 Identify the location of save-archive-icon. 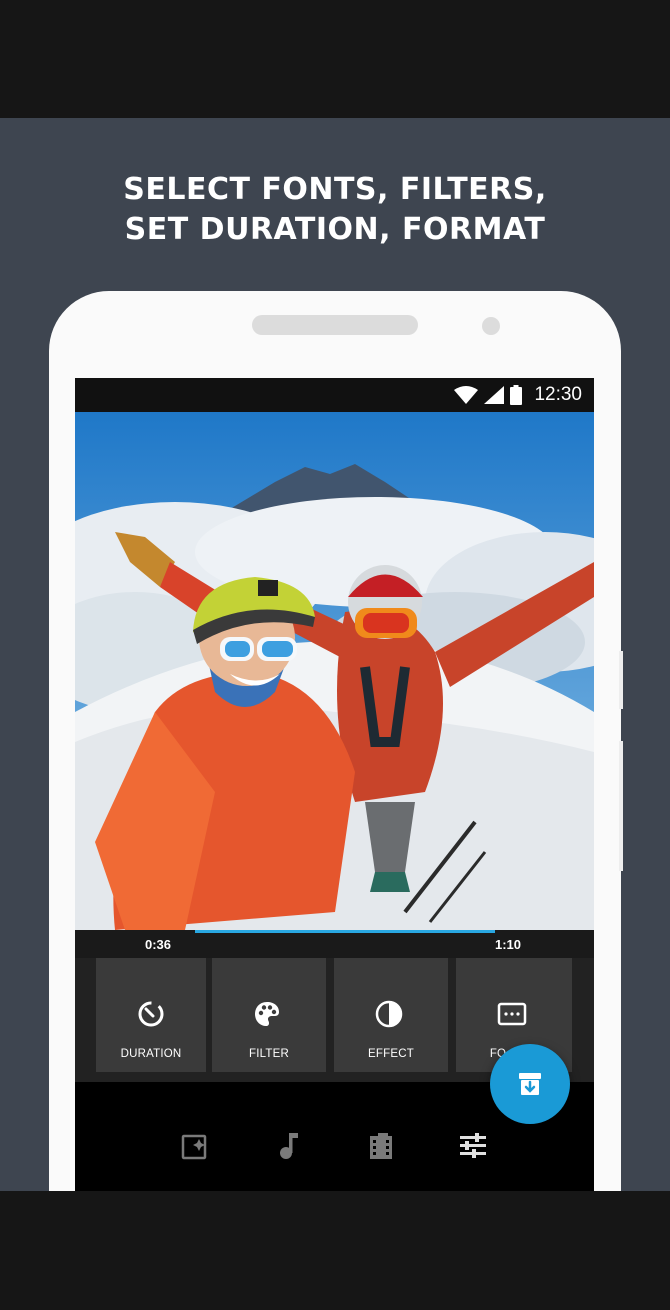
(530, 1084).